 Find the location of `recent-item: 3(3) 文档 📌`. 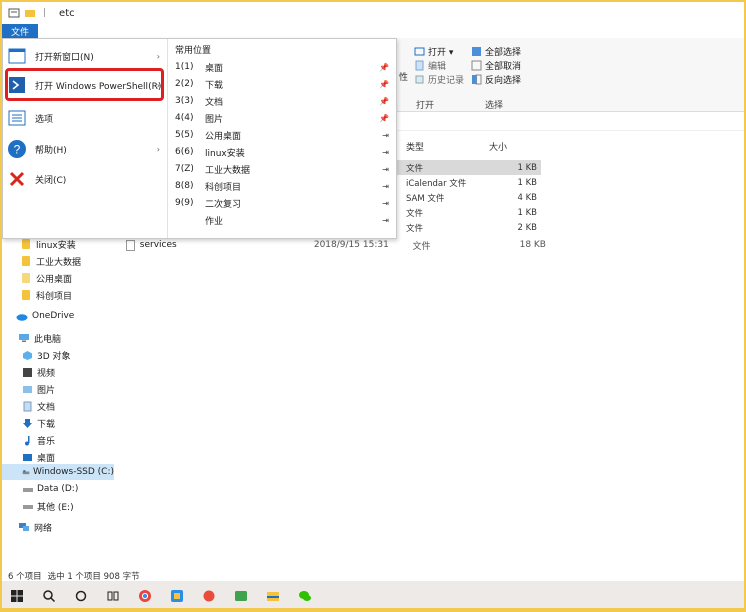

recent-item: 3(3) 文档 📌 is located at coordinates (284, 101).